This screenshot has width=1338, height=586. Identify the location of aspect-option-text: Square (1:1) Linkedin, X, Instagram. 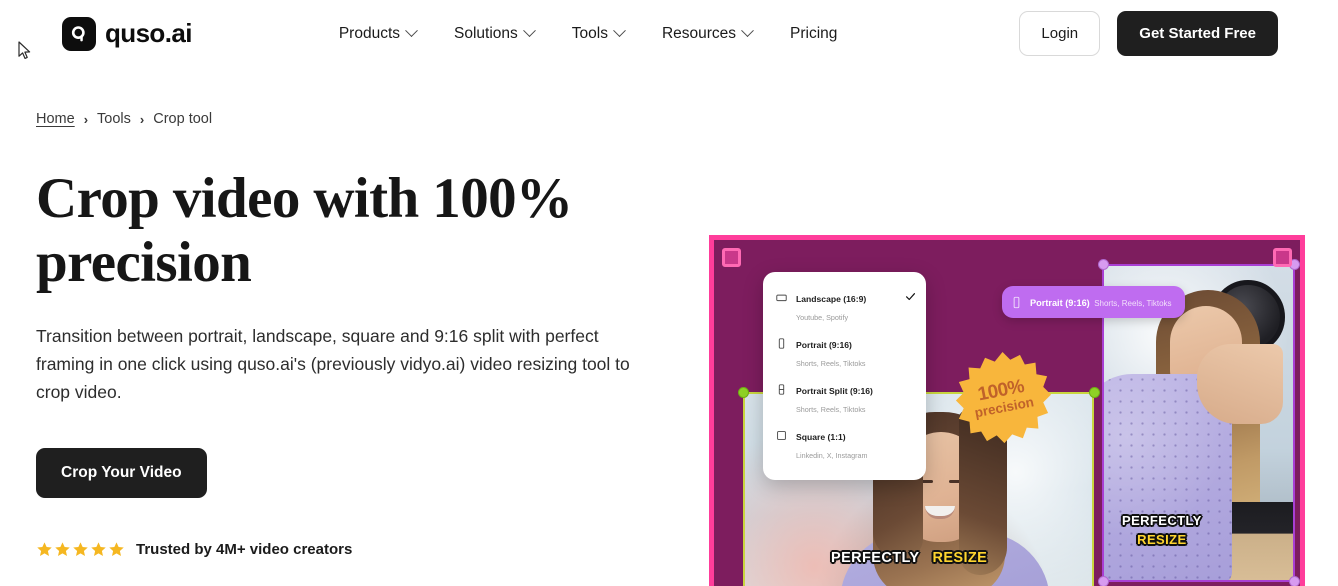
(855, 445).